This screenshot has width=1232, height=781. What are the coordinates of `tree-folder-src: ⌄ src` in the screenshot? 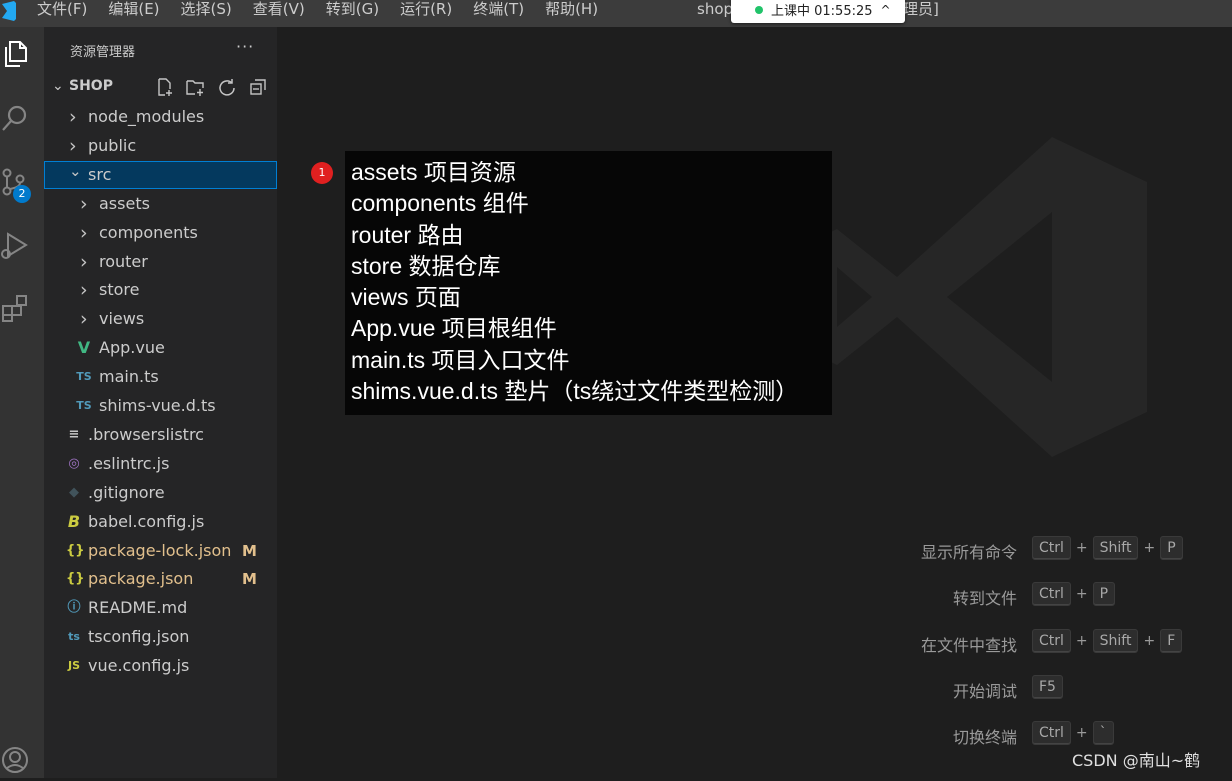 It's located at (160, 174).